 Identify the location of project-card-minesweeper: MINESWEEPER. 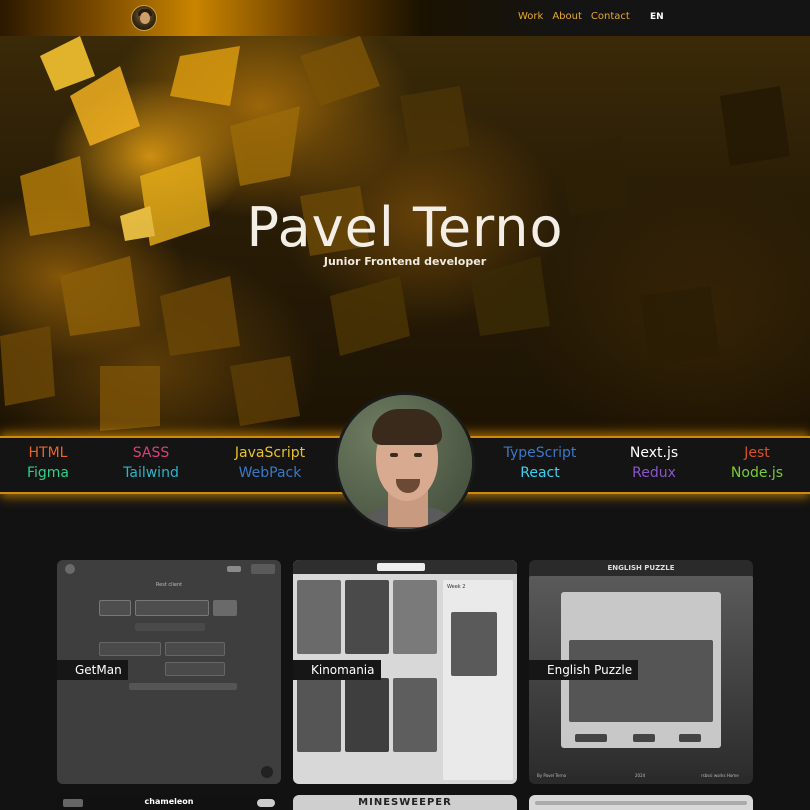
(405, 802).